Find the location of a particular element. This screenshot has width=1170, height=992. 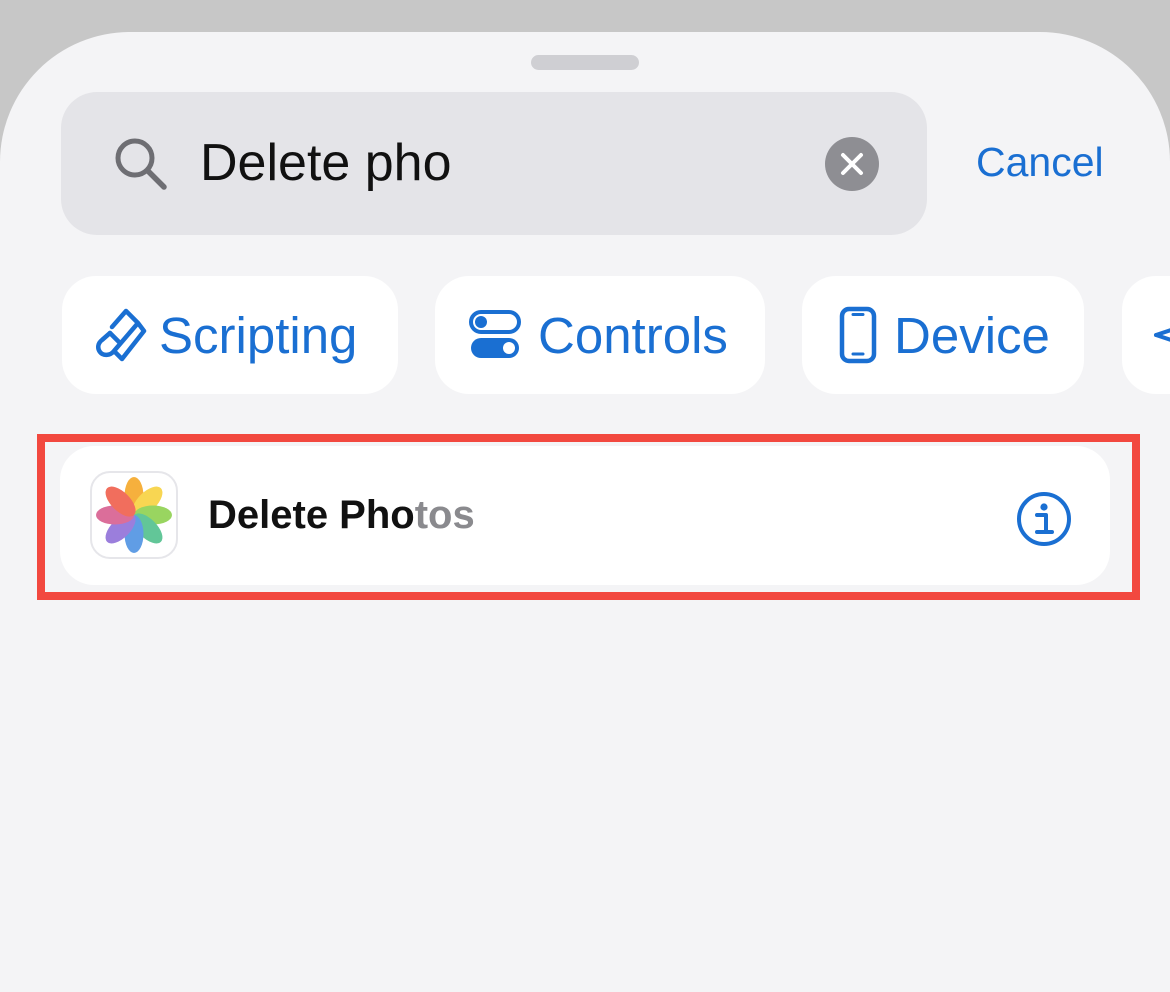

category-chip-scripting: Scripting is located at coordinates (230, 335).